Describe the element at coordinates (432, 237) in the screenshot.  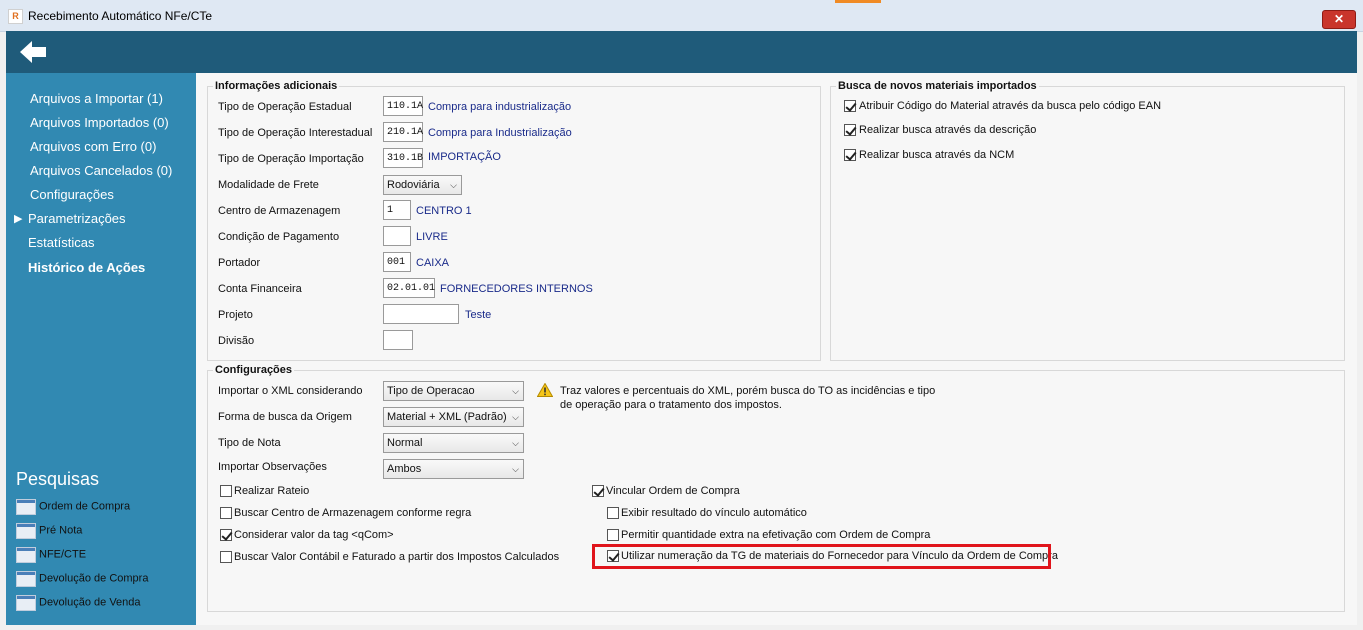
I see `condicao-pagamento-desc: LIVRE` at that location.